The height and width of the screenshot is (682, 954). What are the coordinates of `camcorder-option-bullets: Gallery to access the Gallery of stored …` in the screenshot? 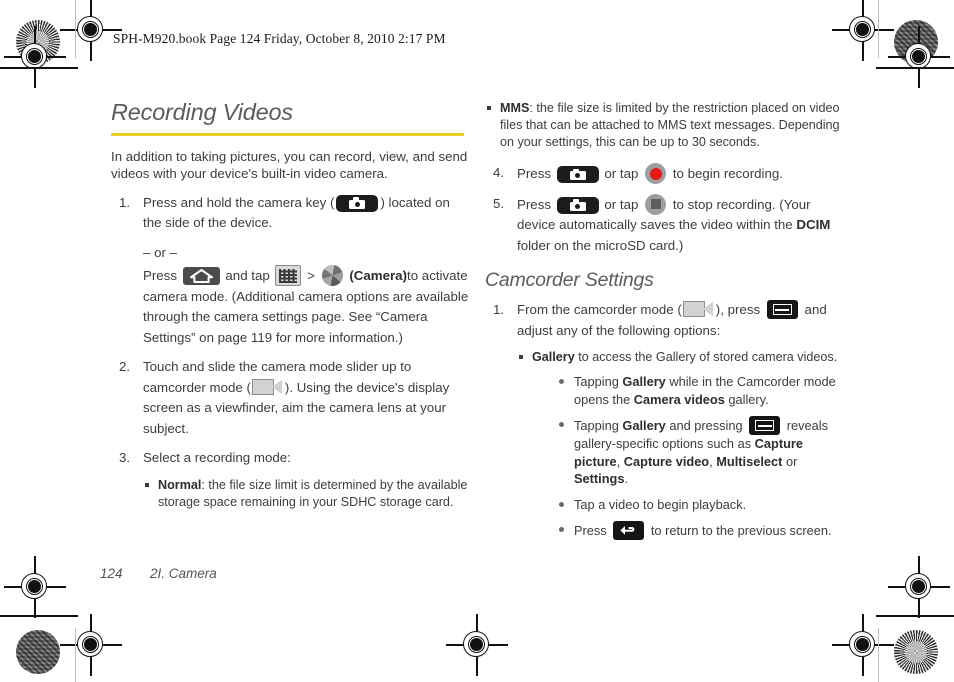 It's located at (680, 445).